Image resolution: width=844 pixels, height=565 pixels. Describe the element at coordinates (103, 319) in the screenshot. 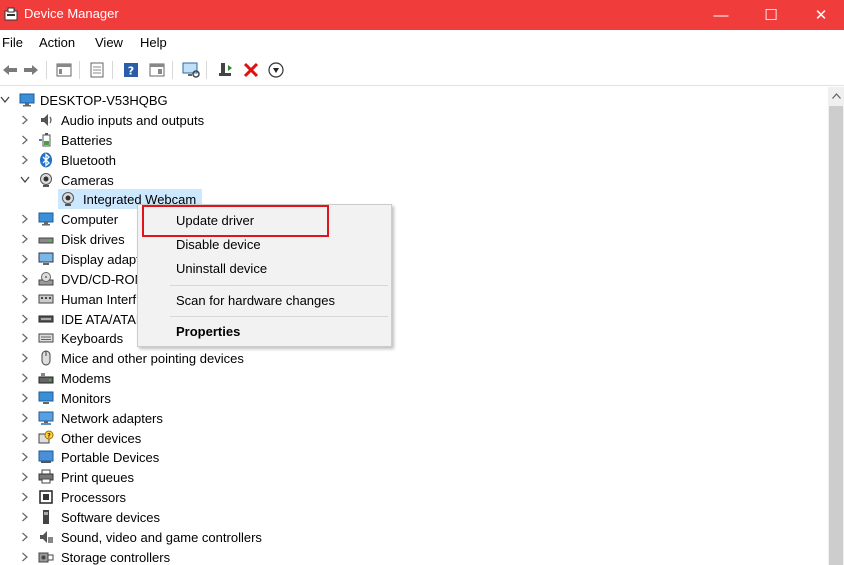

I see `tree-item-label: IDE ATA/ATAP` at that location.